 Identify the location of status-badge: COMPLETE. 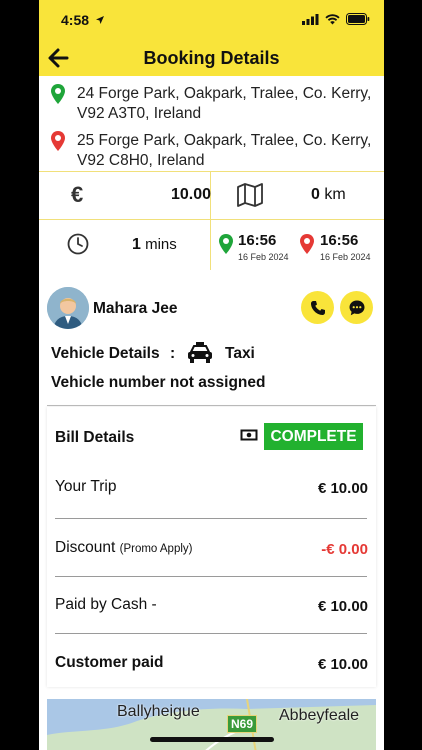
(313, 436).